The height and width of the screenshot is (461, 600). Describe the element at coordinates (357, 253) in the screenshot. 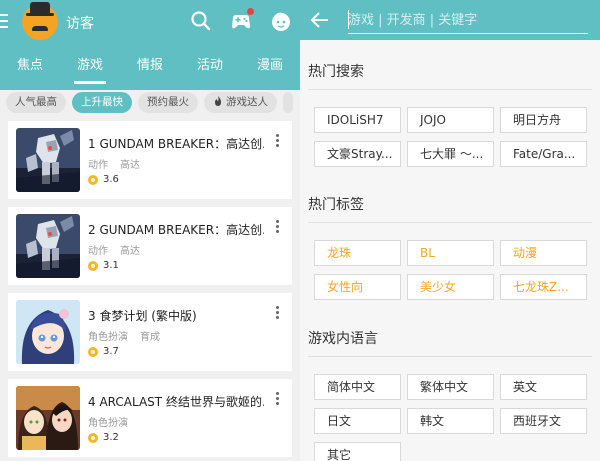

I see `hot-tag-item: 龙珠` at that location.